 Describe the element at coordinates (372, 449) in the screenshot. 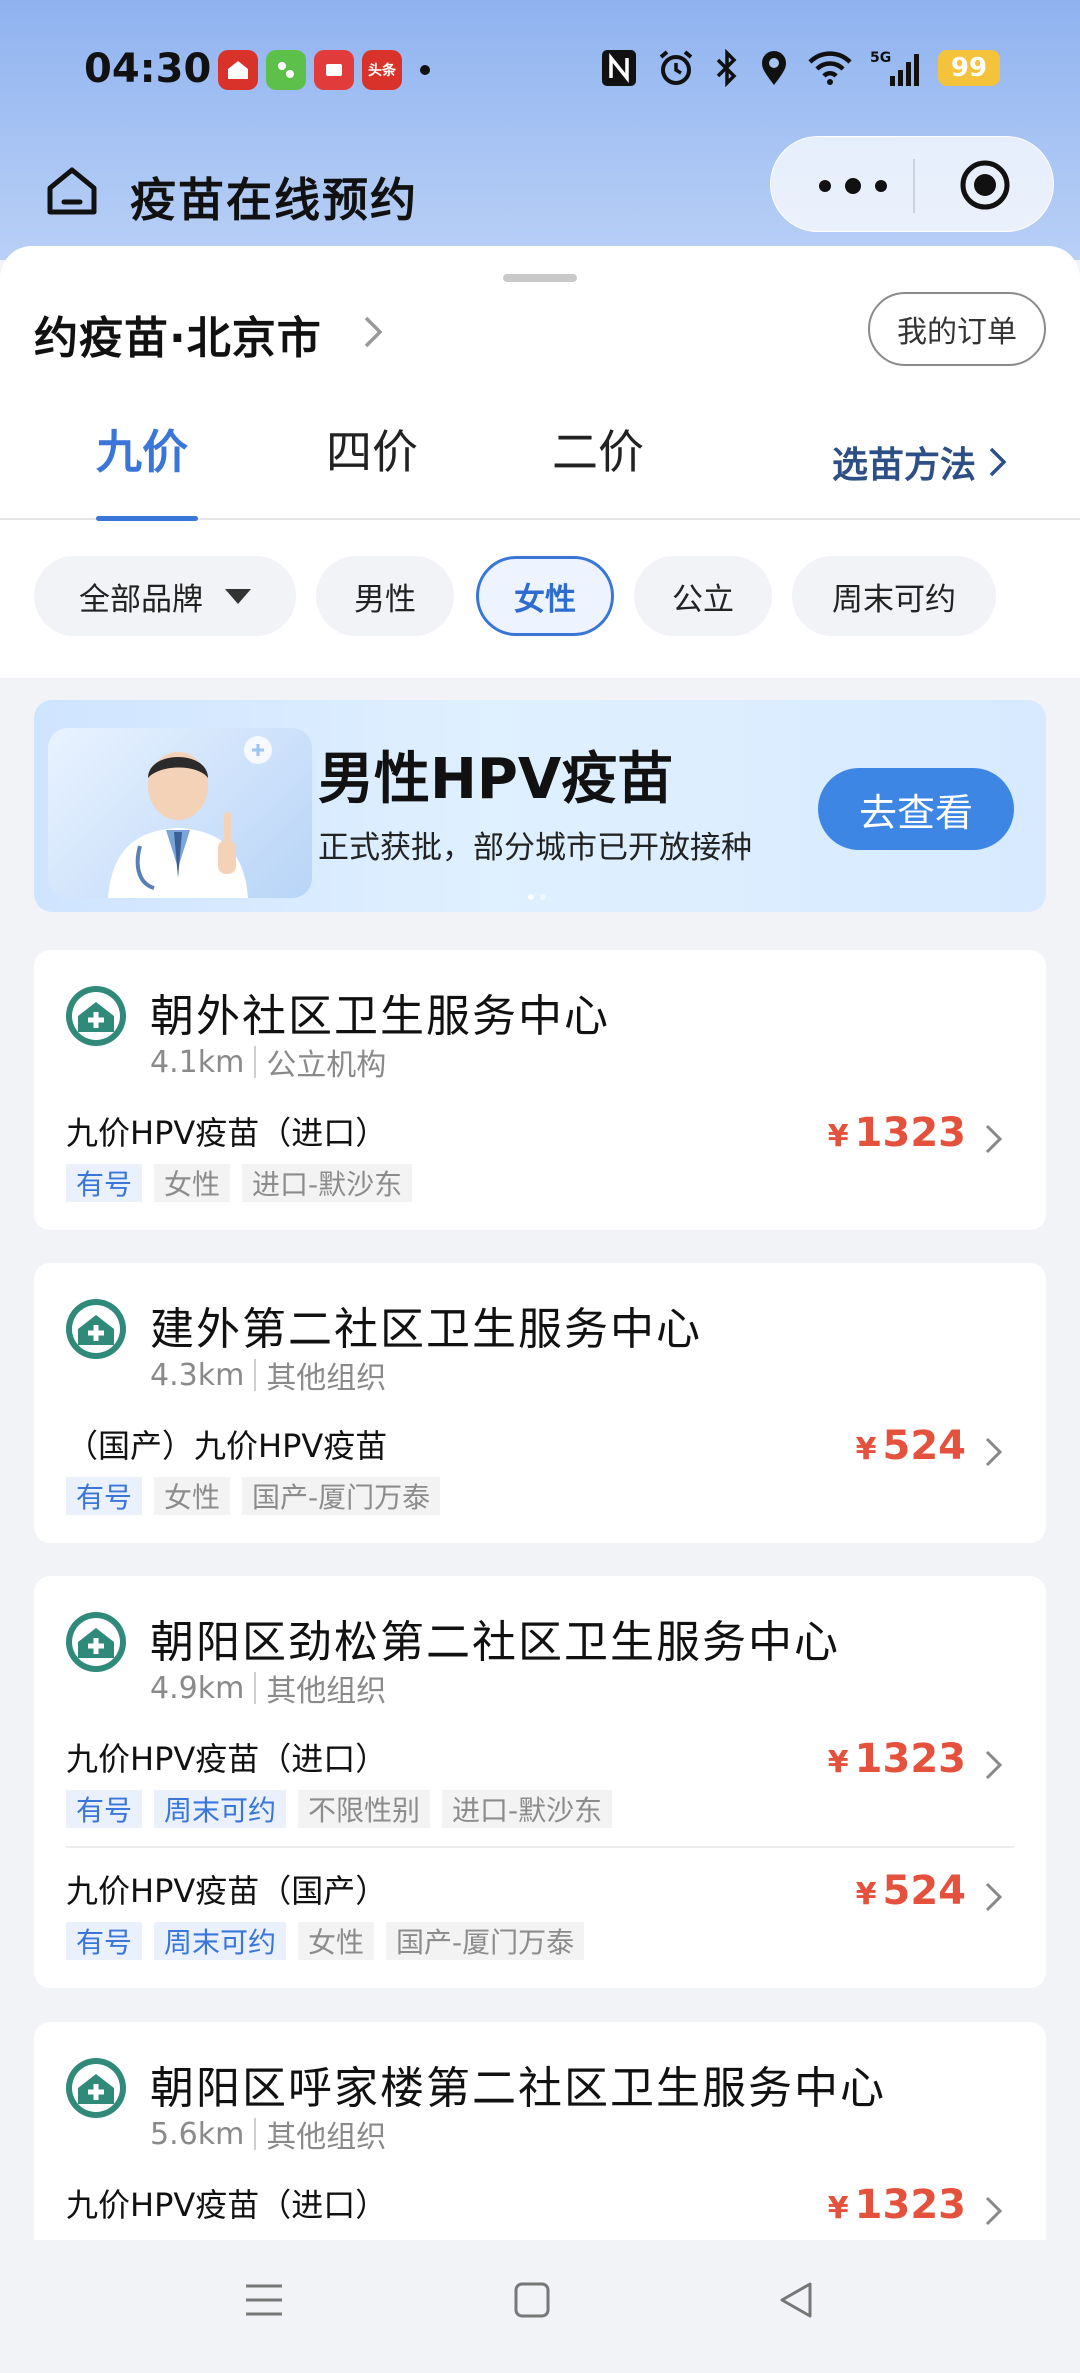

I see `tab-four-valent: 四价` at that location.